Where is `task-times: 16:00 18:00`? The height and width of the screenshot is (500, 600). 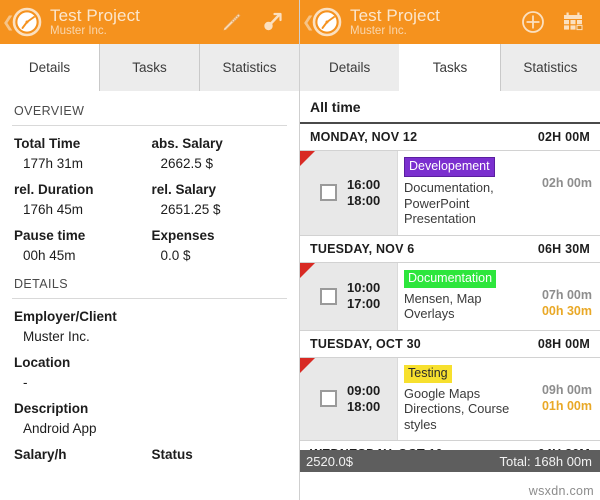 task-times: 16:00 18:00 is located at coordinates (363, 193).